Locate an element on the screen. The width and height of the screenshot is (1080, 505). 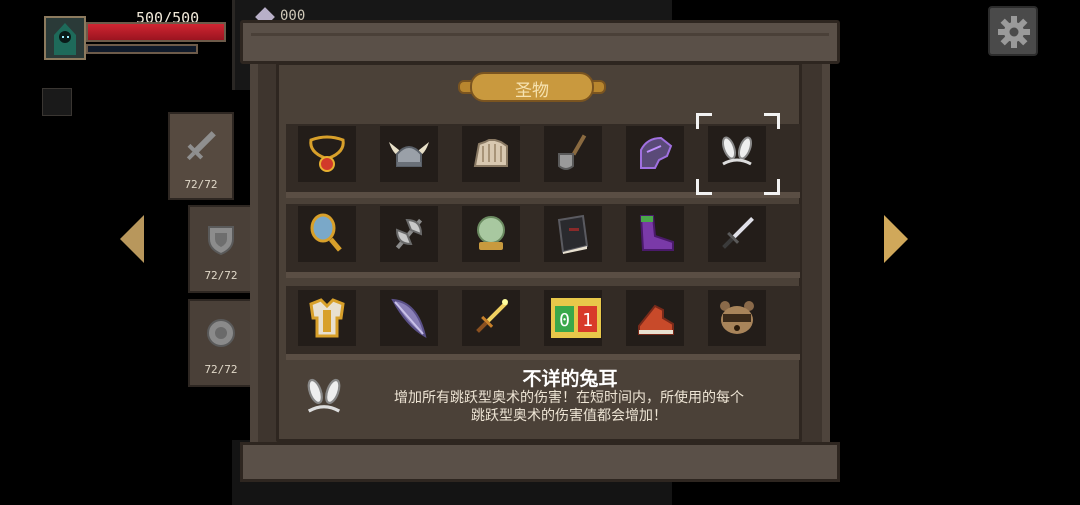
hooded-figure-icon is located at coordinates (65, 39).